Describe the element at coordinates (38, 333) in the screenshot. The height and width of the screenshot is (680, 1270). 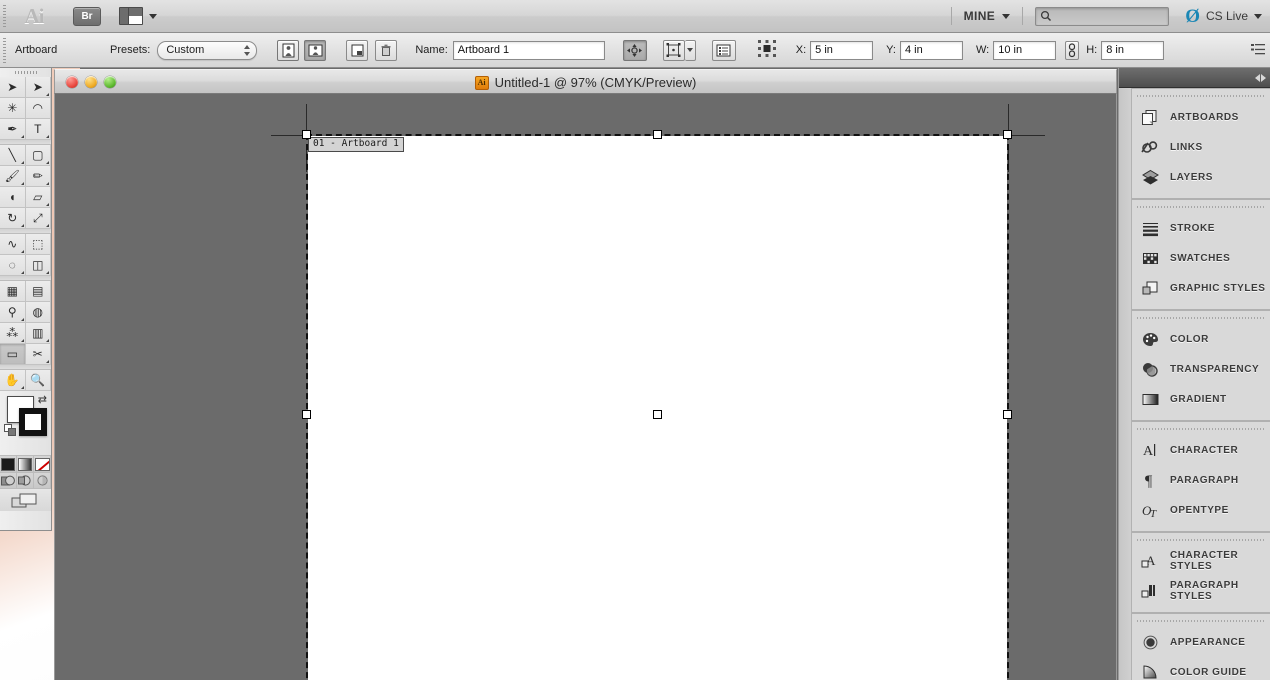
I see `column-graph-tool: ▥` at that location.